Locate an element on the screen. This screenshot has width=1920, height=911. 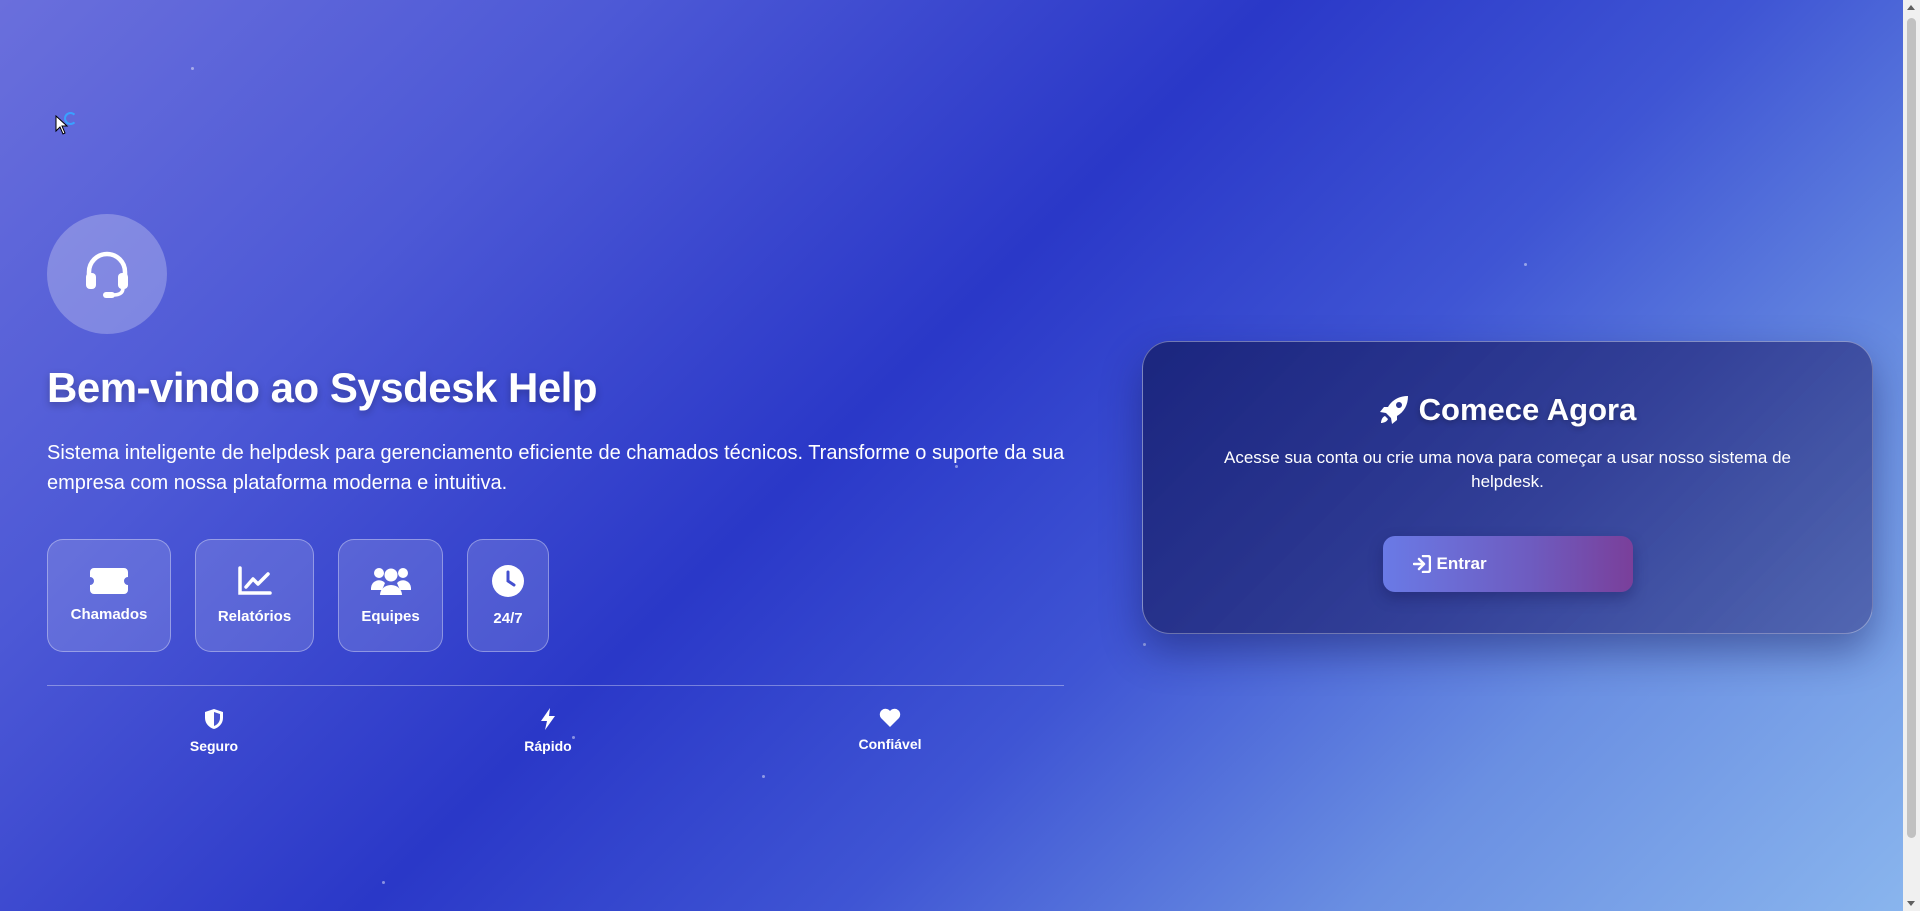
badge-label: Rápido is located at coordinates (548, 746).